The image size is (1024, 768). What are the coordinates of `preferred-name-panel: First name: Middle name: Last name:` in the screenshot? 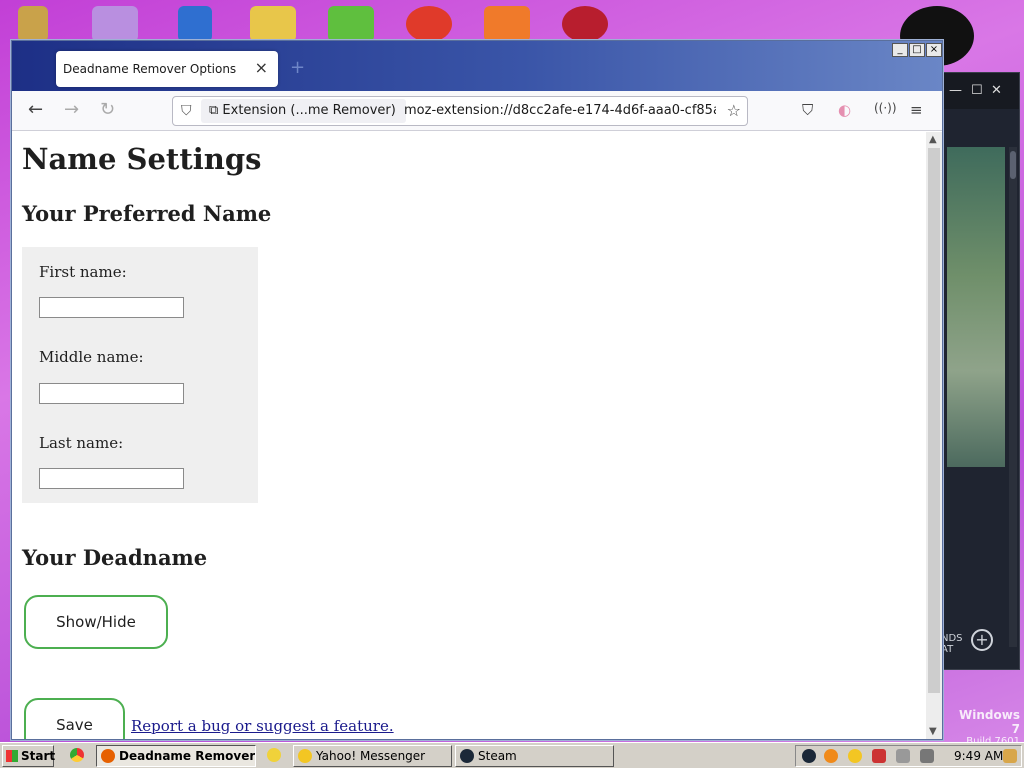 It's located at (140, 375).